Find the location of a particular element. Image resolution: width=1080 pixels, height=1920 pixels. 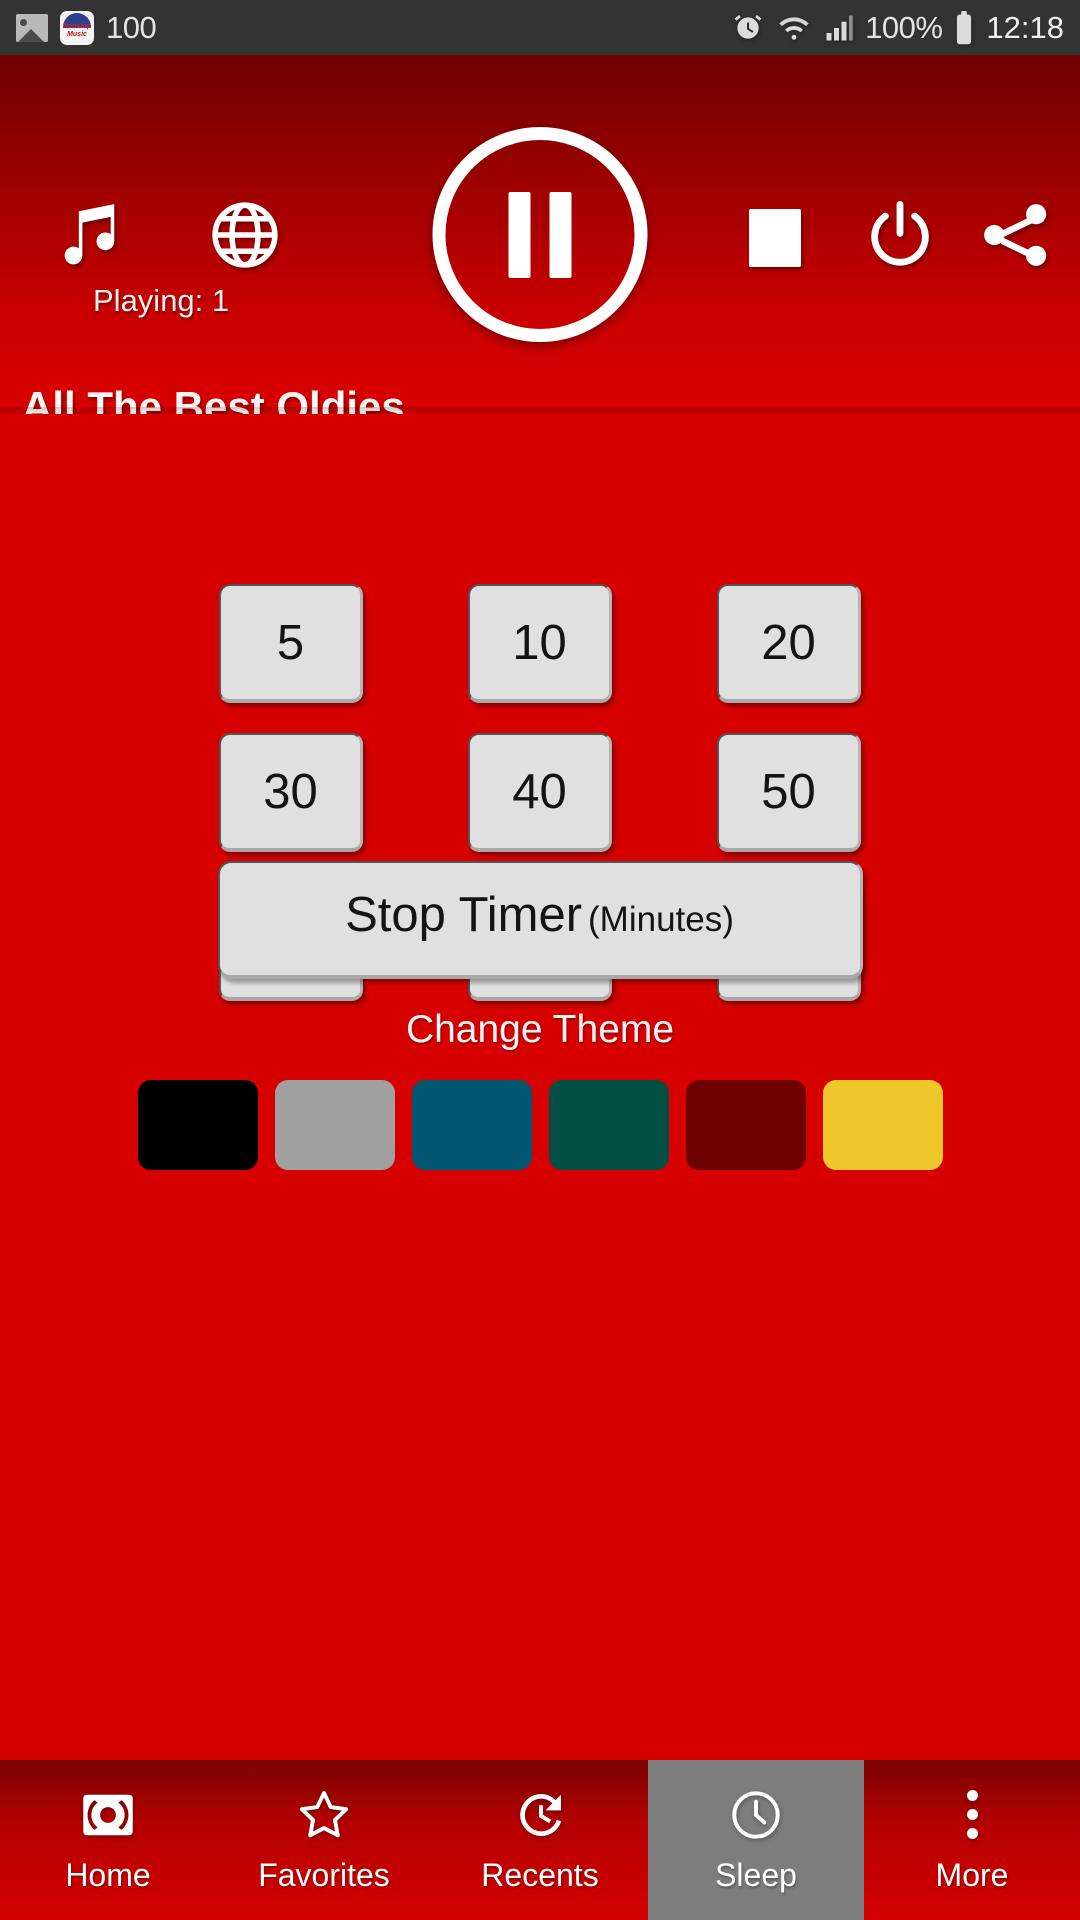

theme-swatch-yellow is located at coordinates (882, 1125).